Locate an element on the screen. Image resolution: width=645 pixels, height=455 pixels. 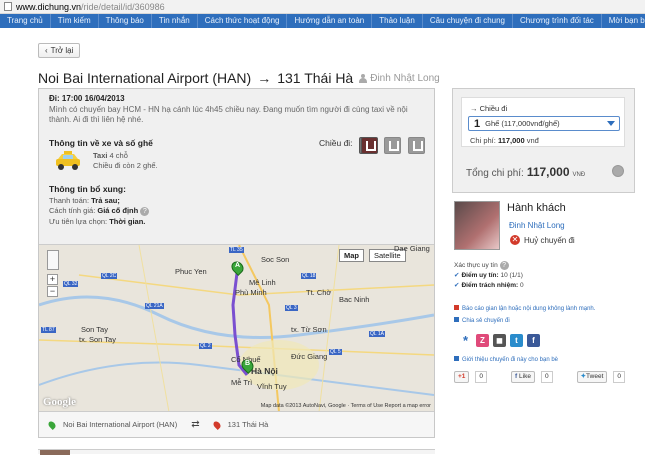
invite-row: Giới thiệu chuyến đi này cho bạn bè is located at coordinates (506, 359).